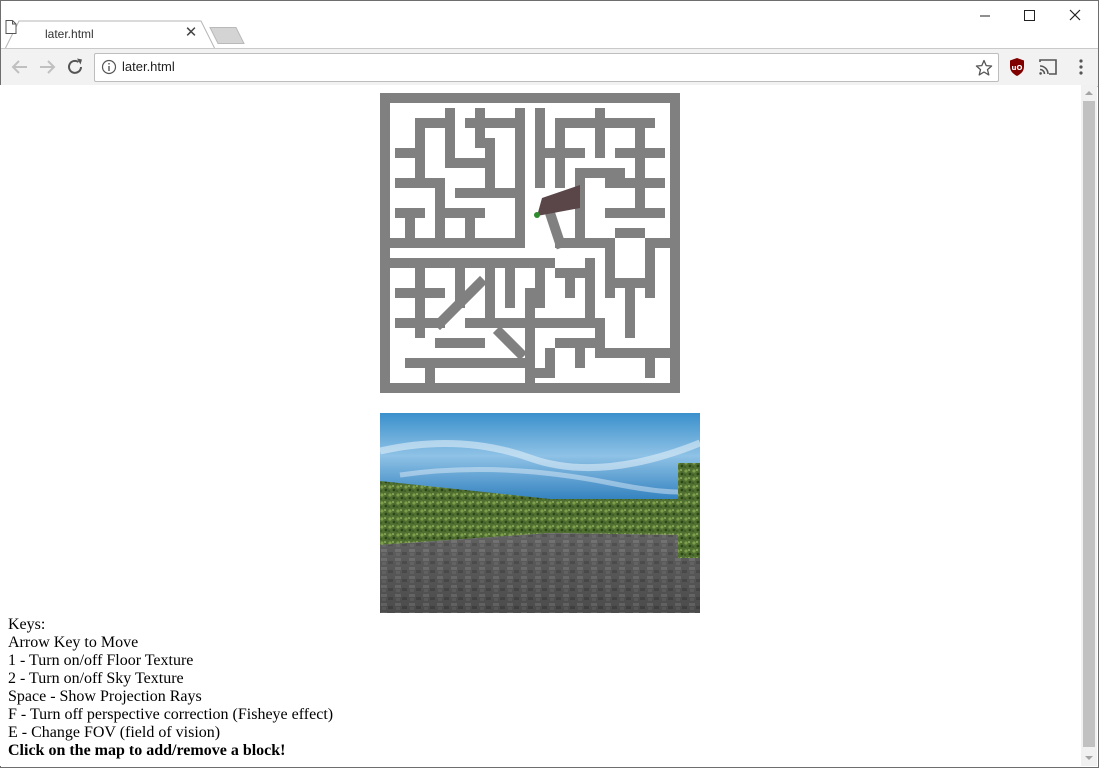 This screenshot has width=1099, height=768. What do you see at coordinates (96, 678) in the screenshot?
I see `help-line: 2 - Turn on/off Sky Texture` at bounding box center [96, 678].